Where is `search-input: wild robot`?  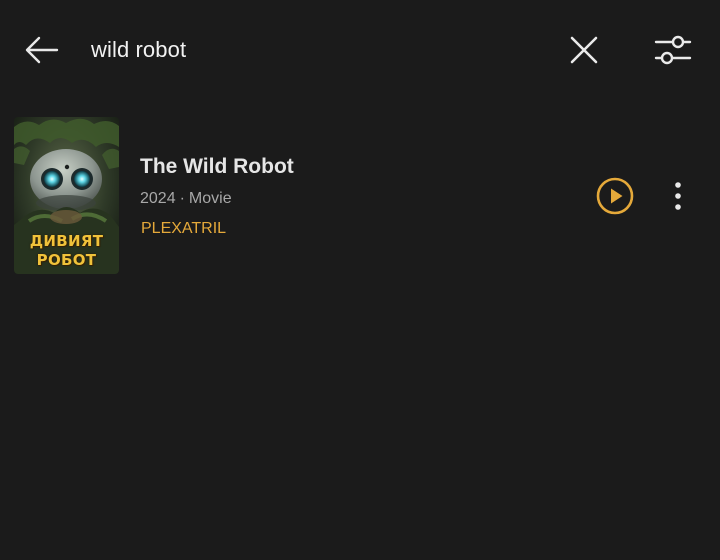
search-input: wild robot is located at coordinates (138, 50).